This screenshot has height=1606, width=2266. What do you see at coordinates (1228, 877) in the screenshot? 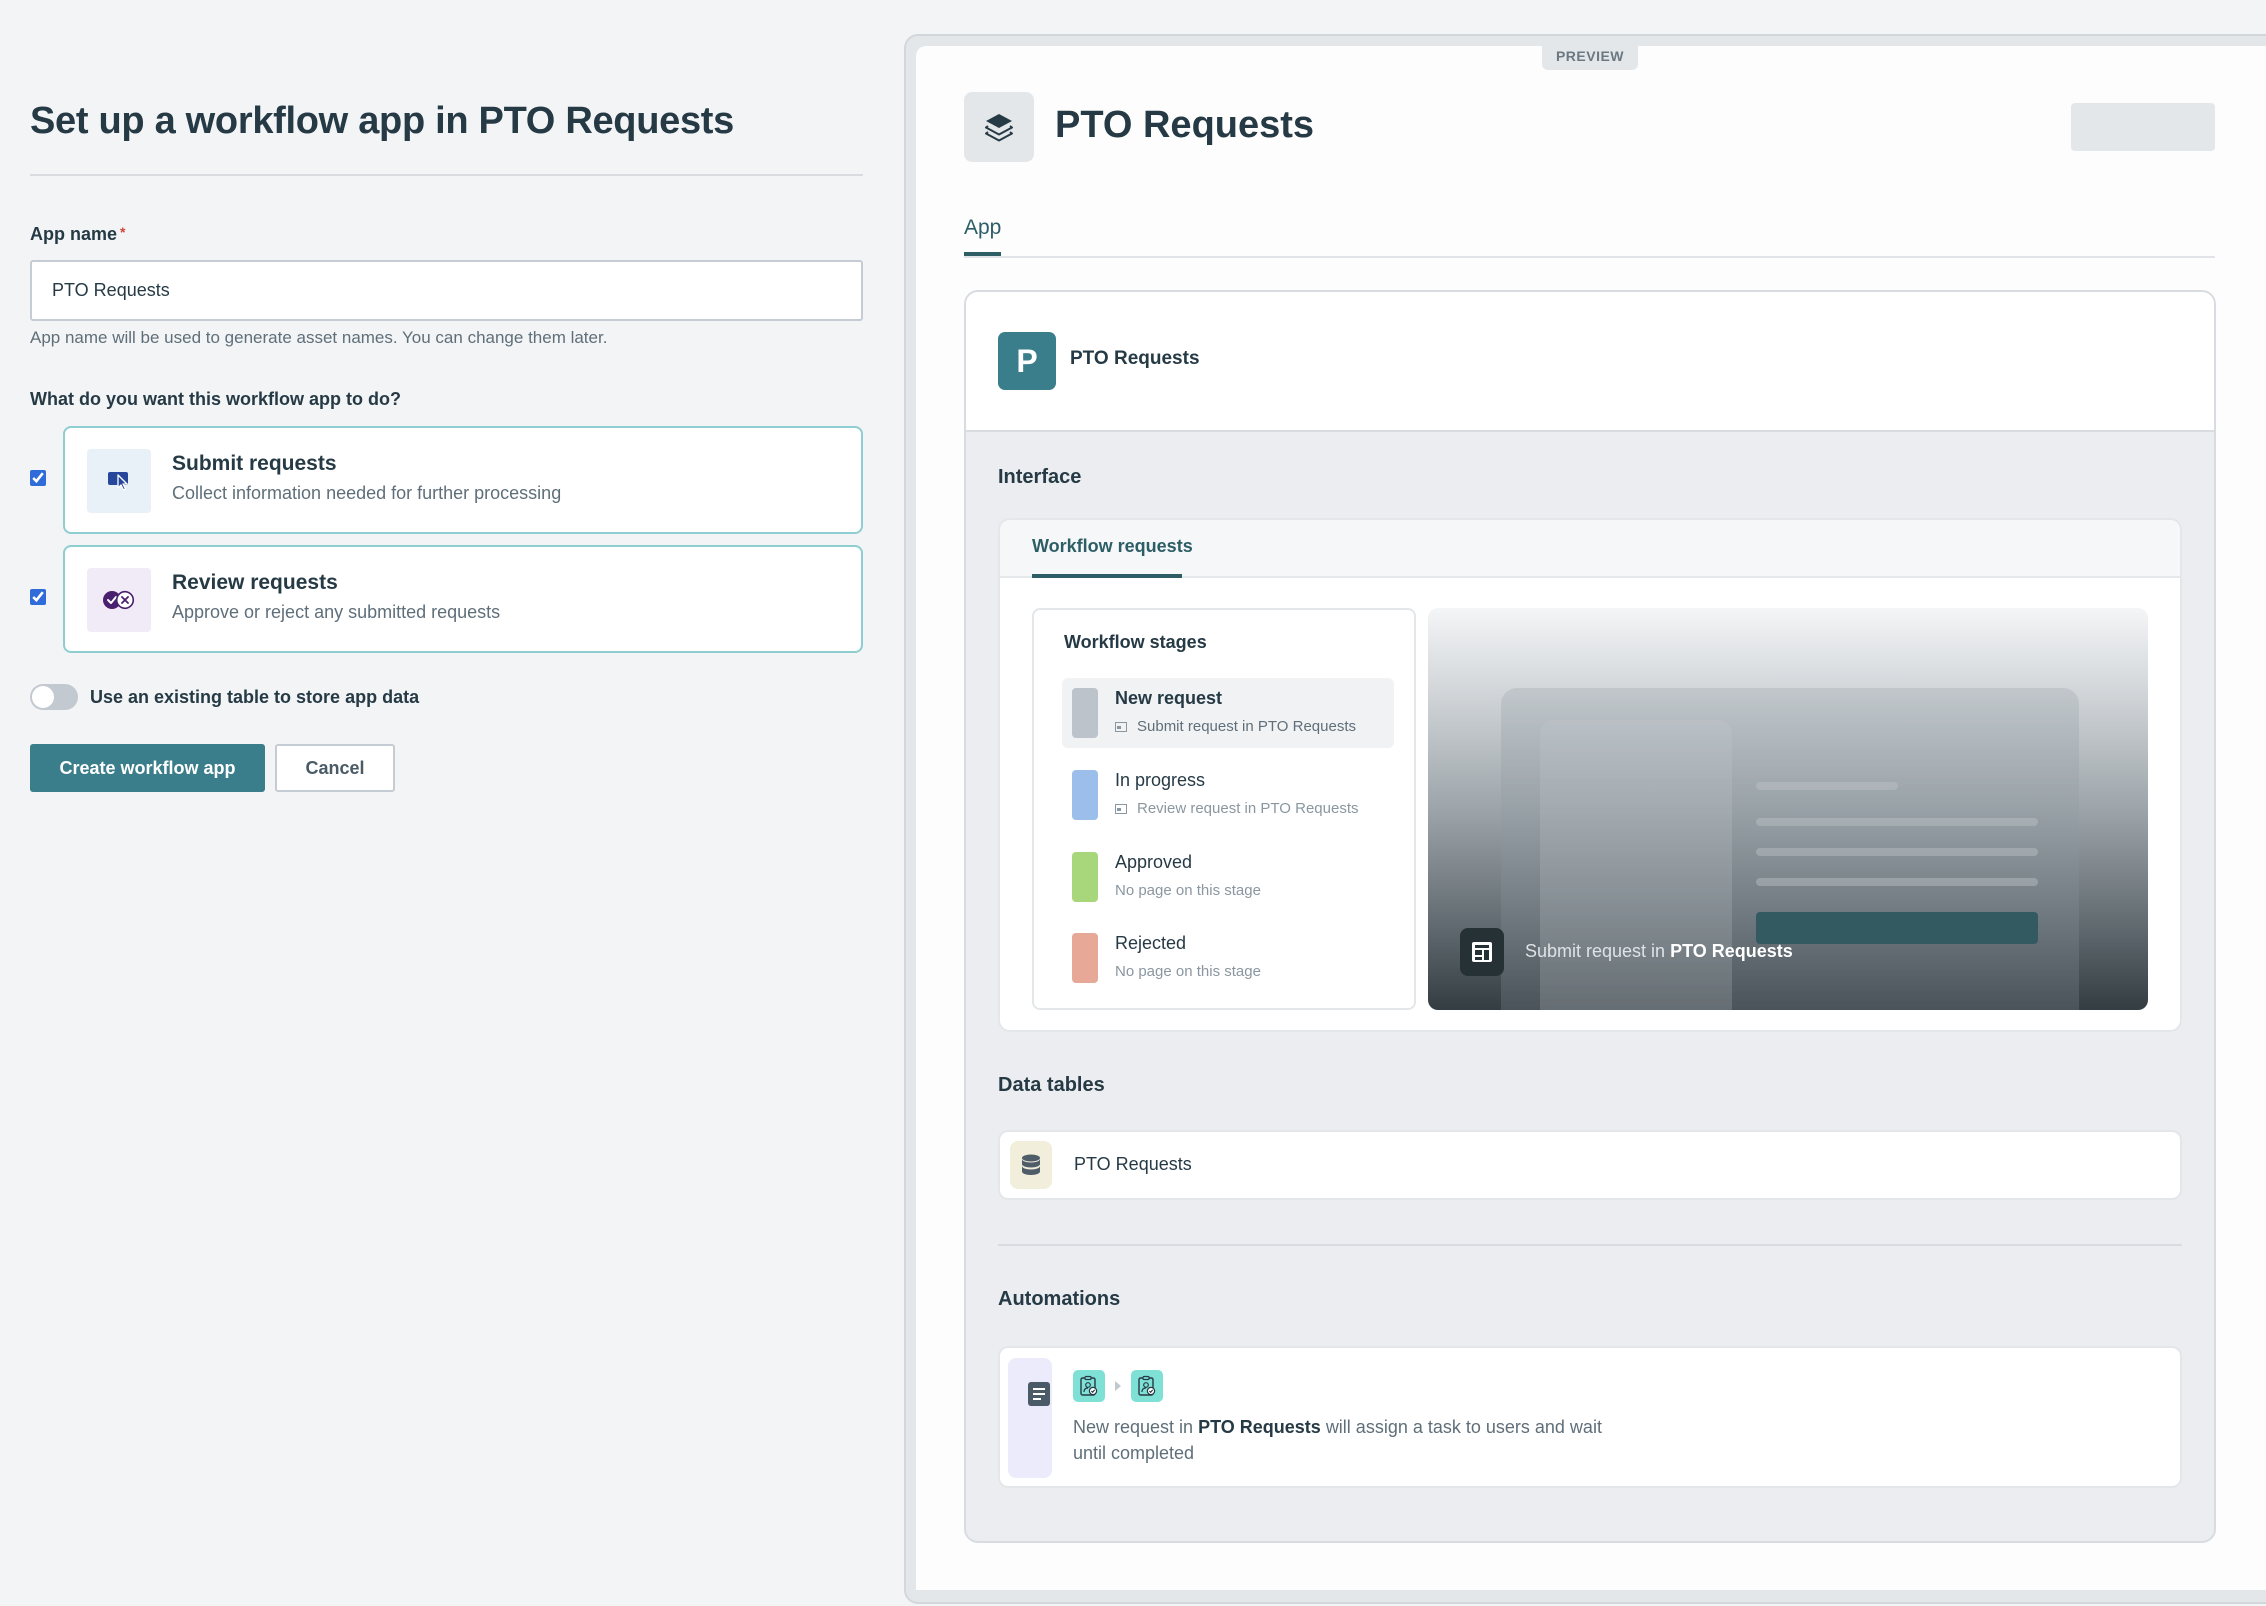
I see `stage-approved: Approved No page on this stage` at bounding box center [1228, 877].